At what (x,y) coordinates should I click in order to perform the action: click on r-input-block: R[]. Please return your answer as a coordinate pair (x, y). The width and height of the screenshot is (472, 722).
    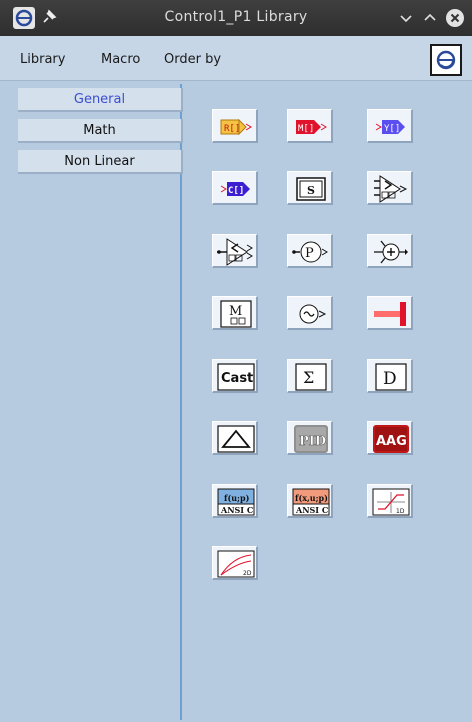
    Looking at the image, I should click on (235, 126).